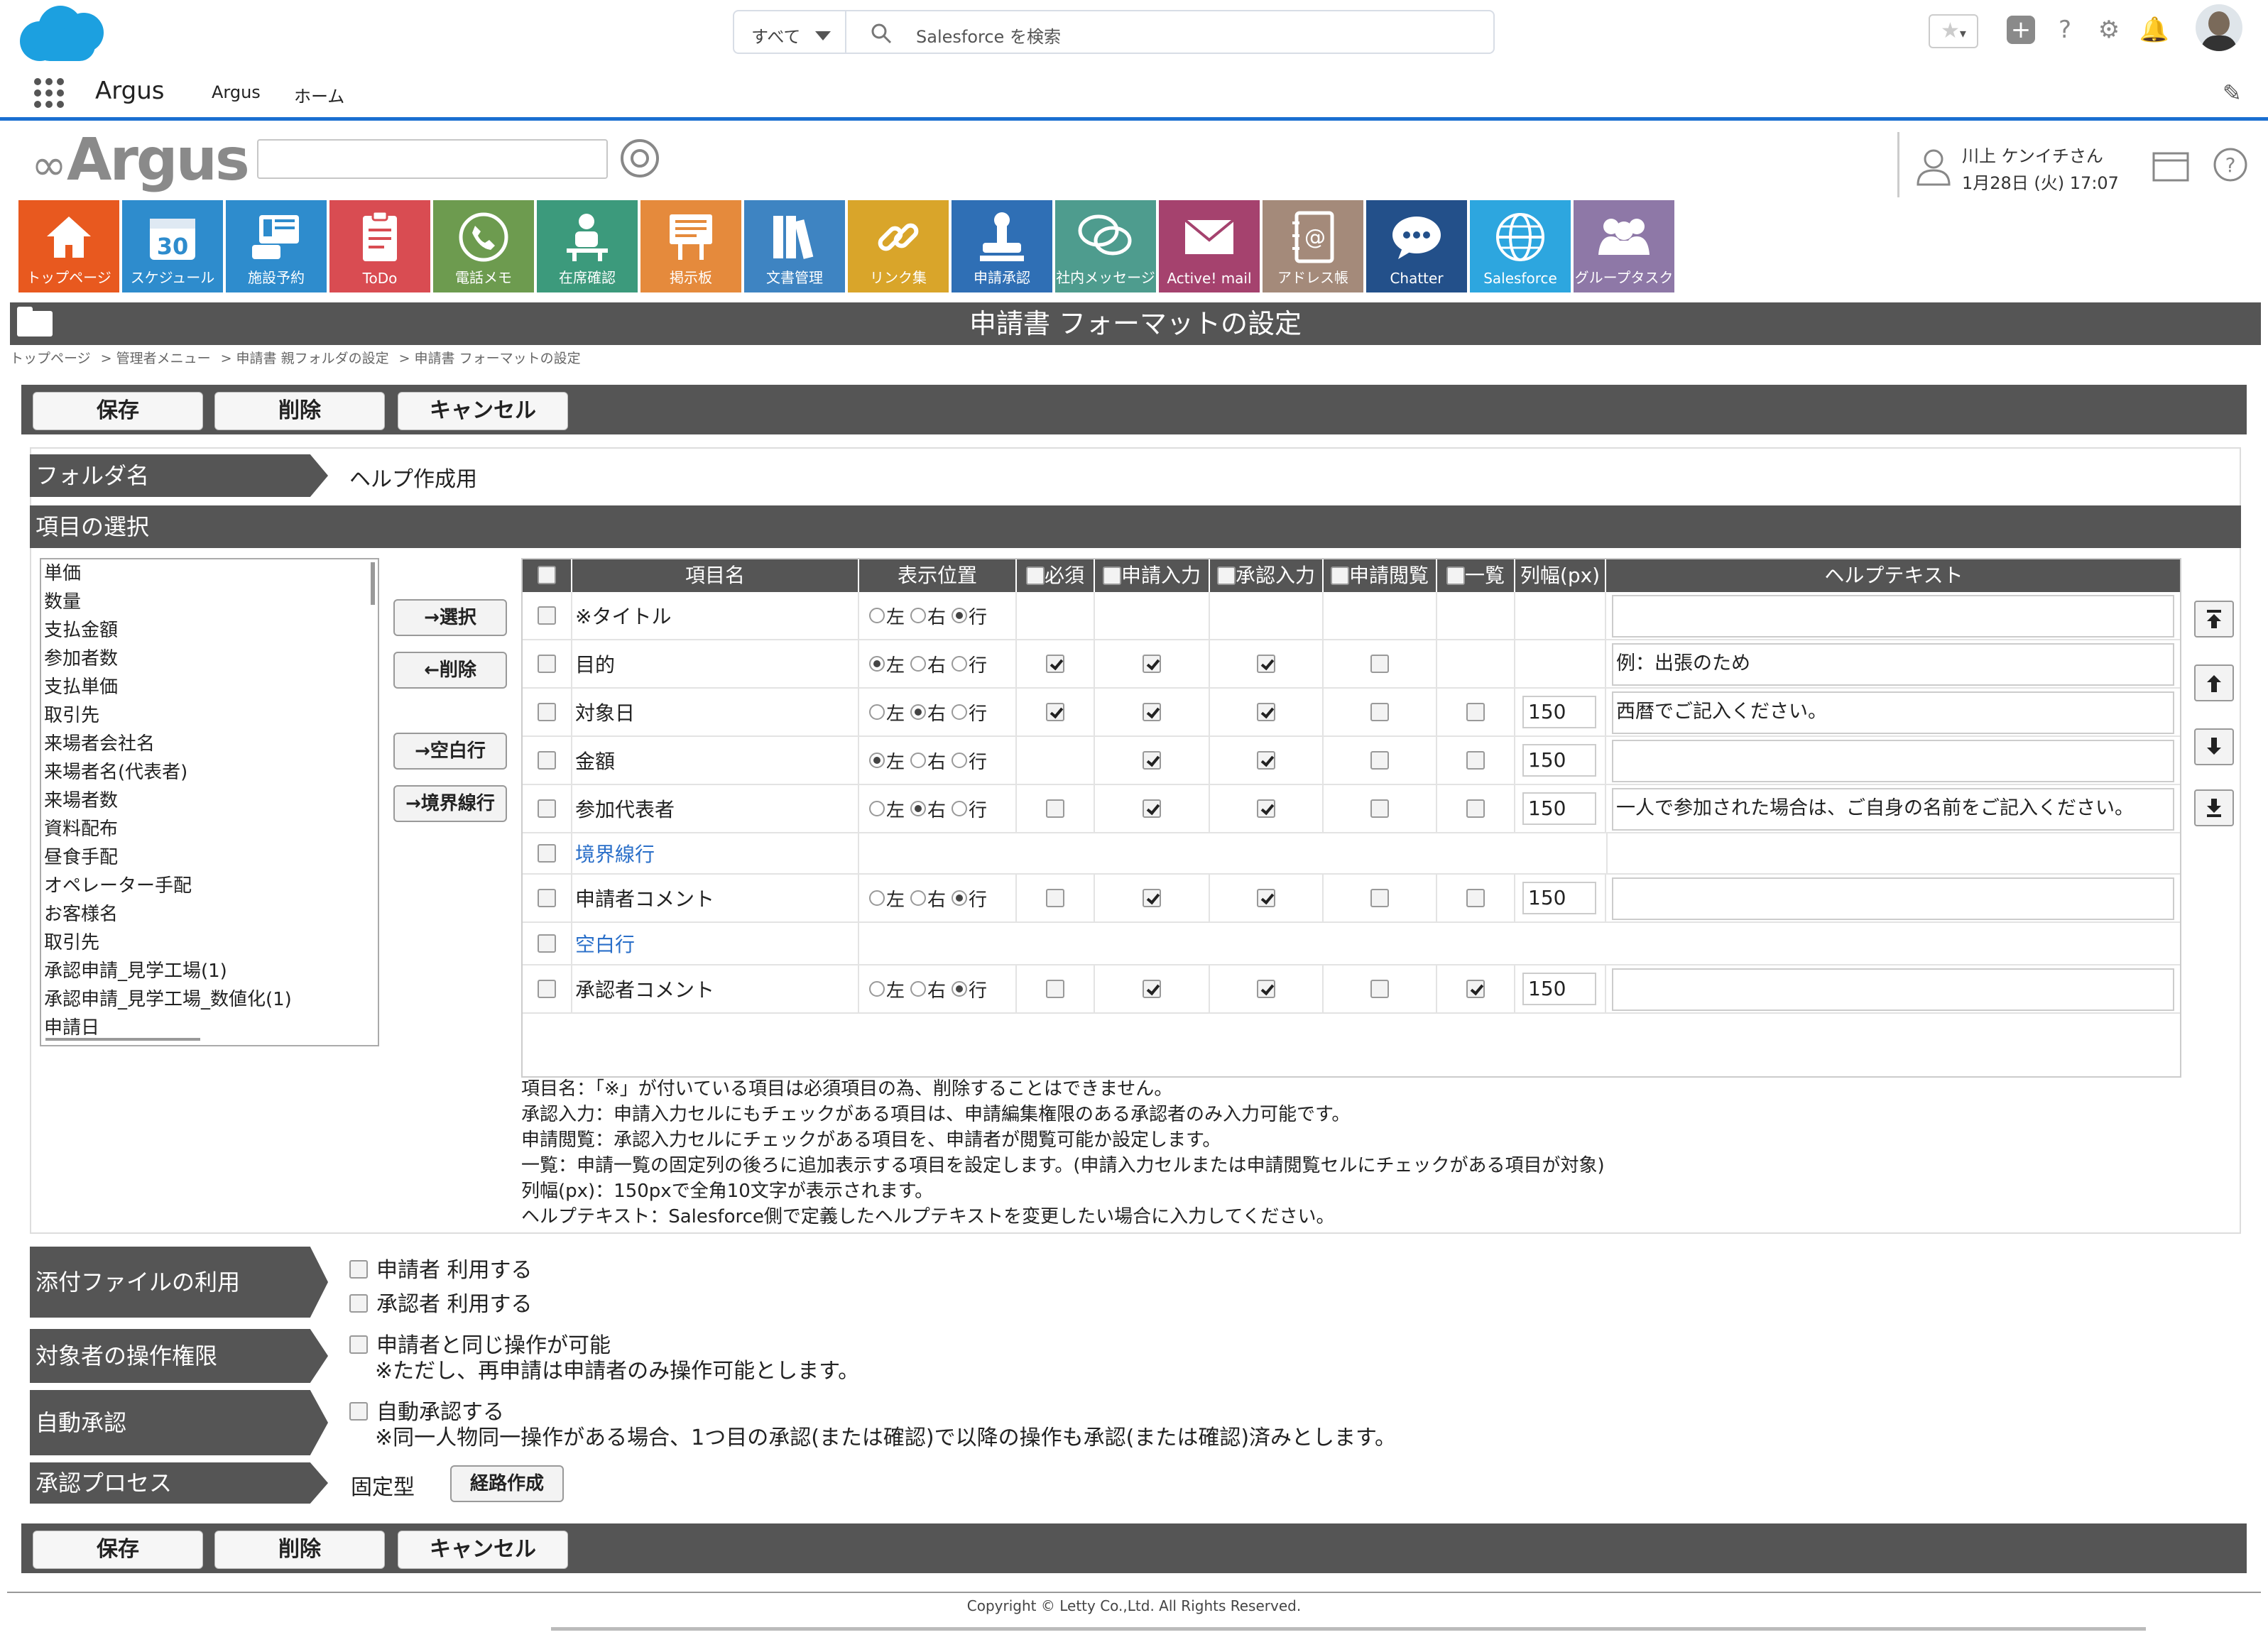 The image size is (2268, 1647). I want to click on avatar, so click(2219, 27).